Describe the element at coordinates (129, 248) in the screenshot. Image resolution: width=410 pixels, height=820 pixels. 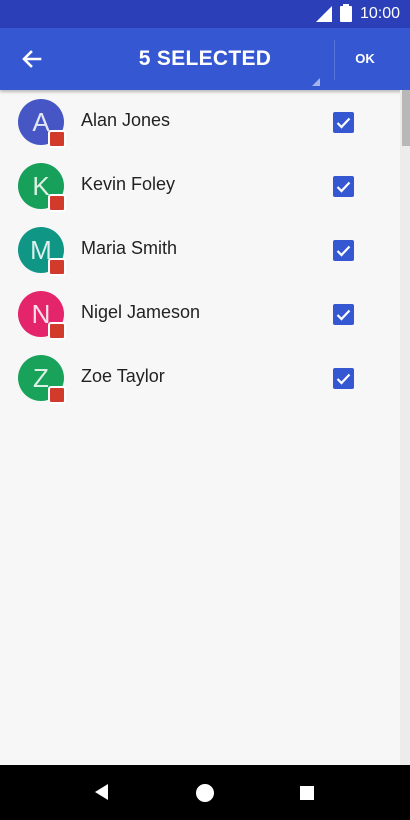
I see `contact-name: Maria Smith` at that location.